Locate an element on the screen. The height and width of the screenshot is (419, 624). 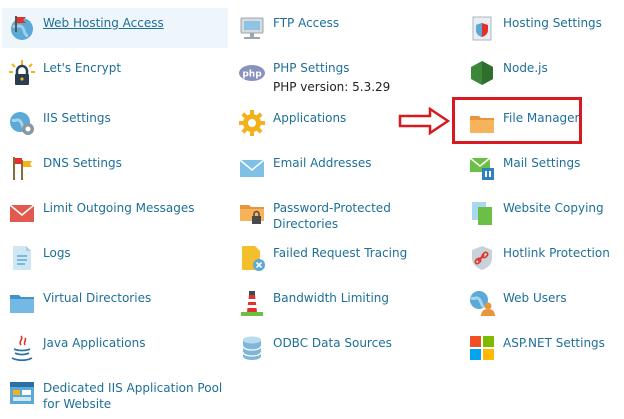
item-label: Node.js is located at coordinates (525, 68).